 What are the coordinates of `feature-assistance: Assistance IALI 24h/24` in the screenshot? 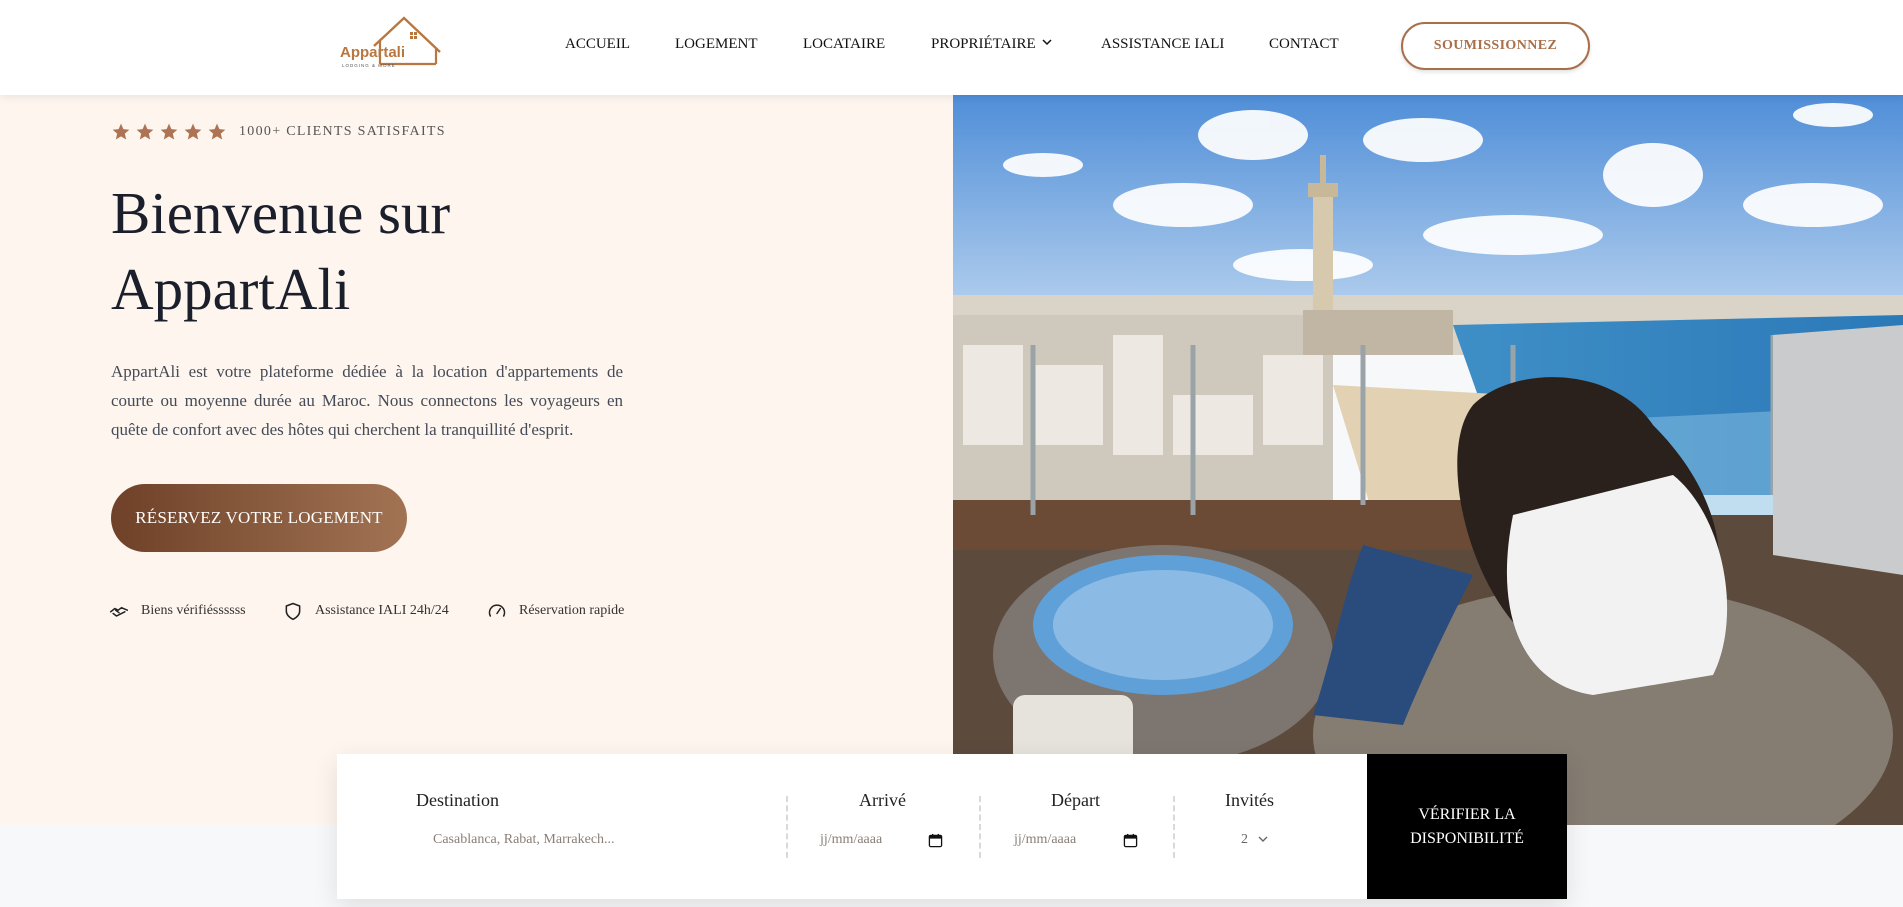 It's located at (366, 611).